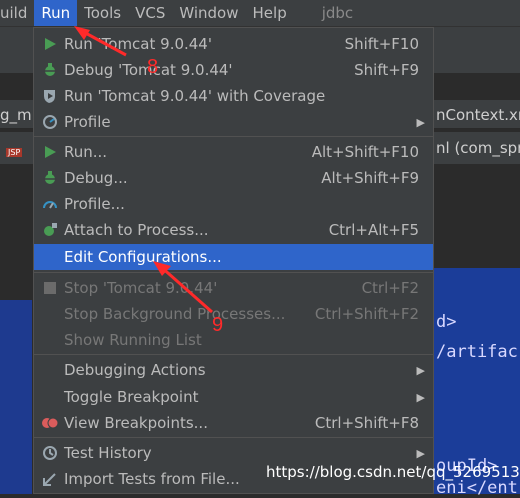 The image size is (520, 498). I want to click on annotation-8: 8, so click(153, 67).